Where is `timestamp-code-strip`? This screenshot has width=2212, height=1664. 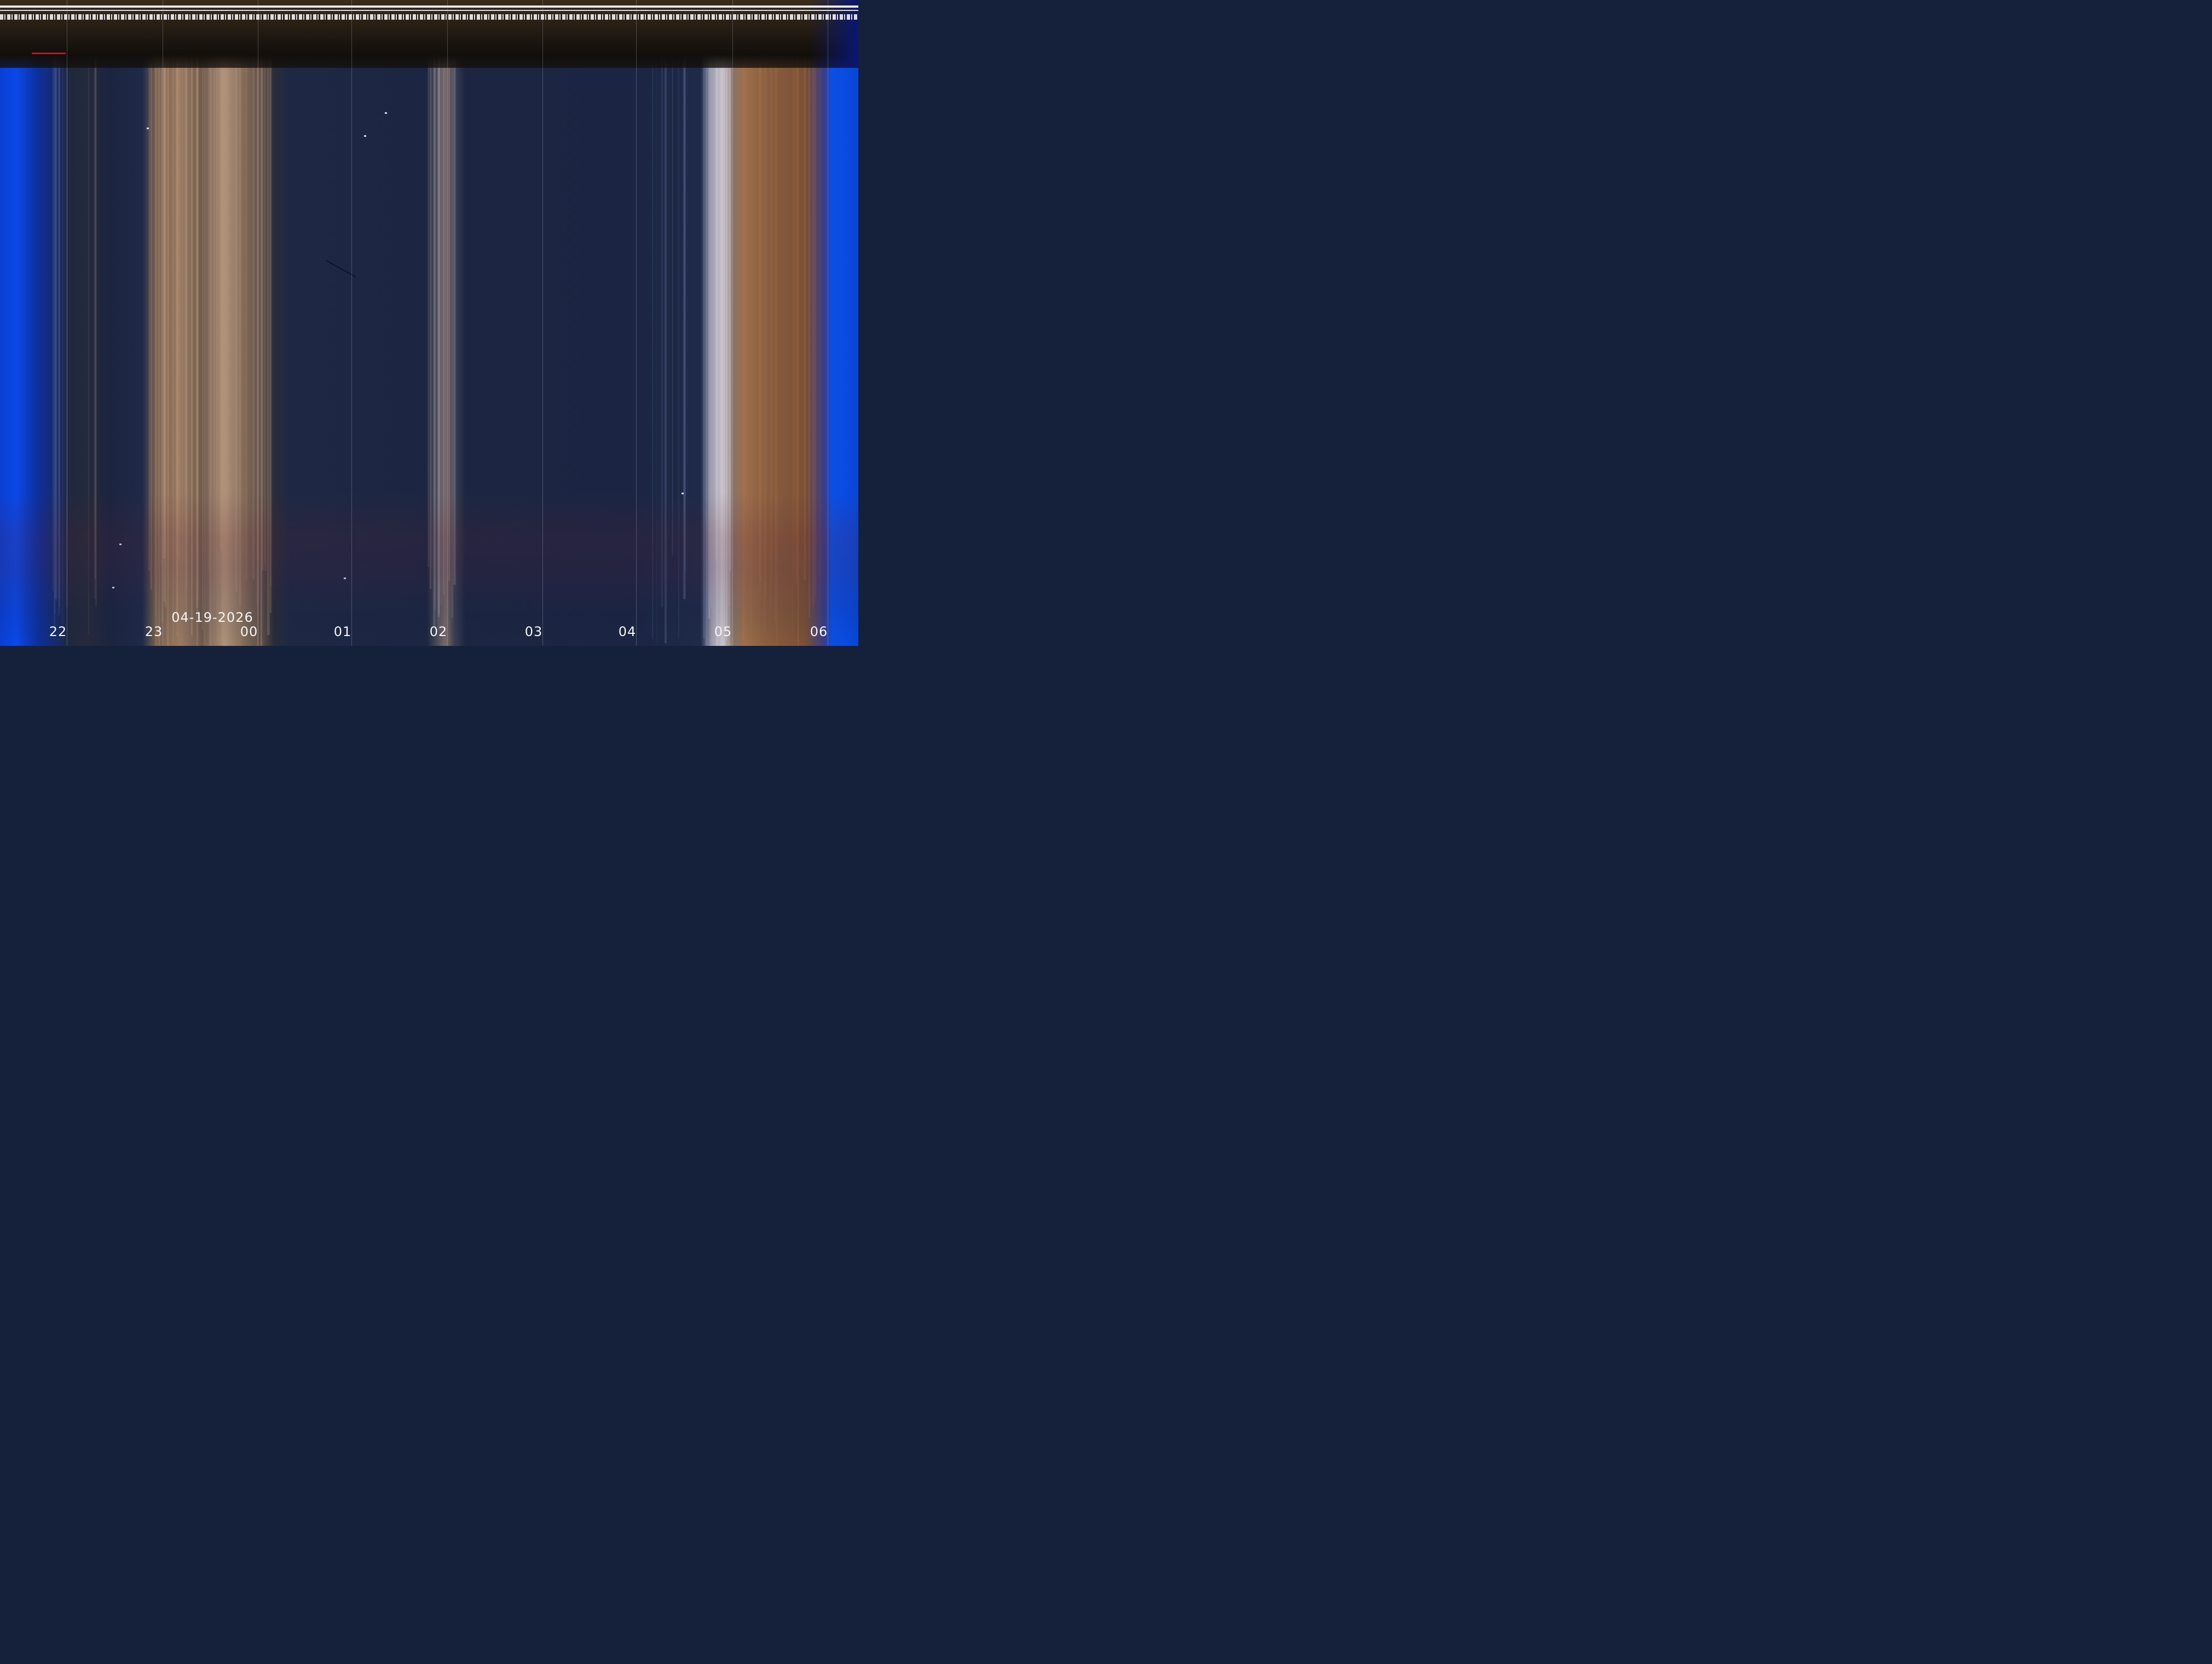 timestamp-code-strip is located at coordinates (429, 17).